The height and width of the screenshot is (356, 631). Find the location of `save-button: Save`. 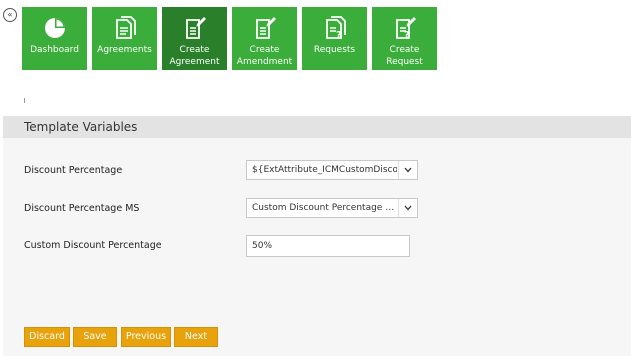

save-button: Save is located at coordinates (95, 337).